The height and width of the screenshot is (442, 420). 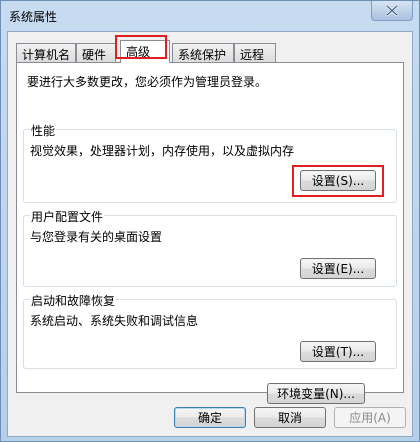 I want to click on tab-computer-name: 计算机名, so click(x=46, y=52).